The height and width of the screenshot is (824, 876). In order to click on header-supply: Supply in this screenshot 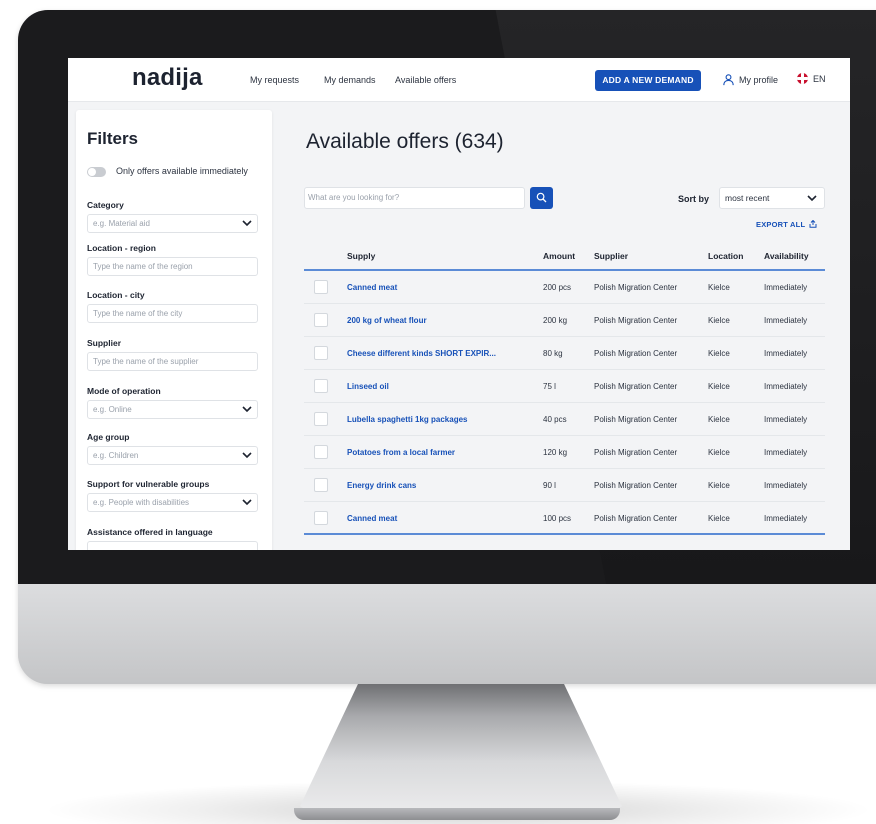, I will do `click(361, 256)`.